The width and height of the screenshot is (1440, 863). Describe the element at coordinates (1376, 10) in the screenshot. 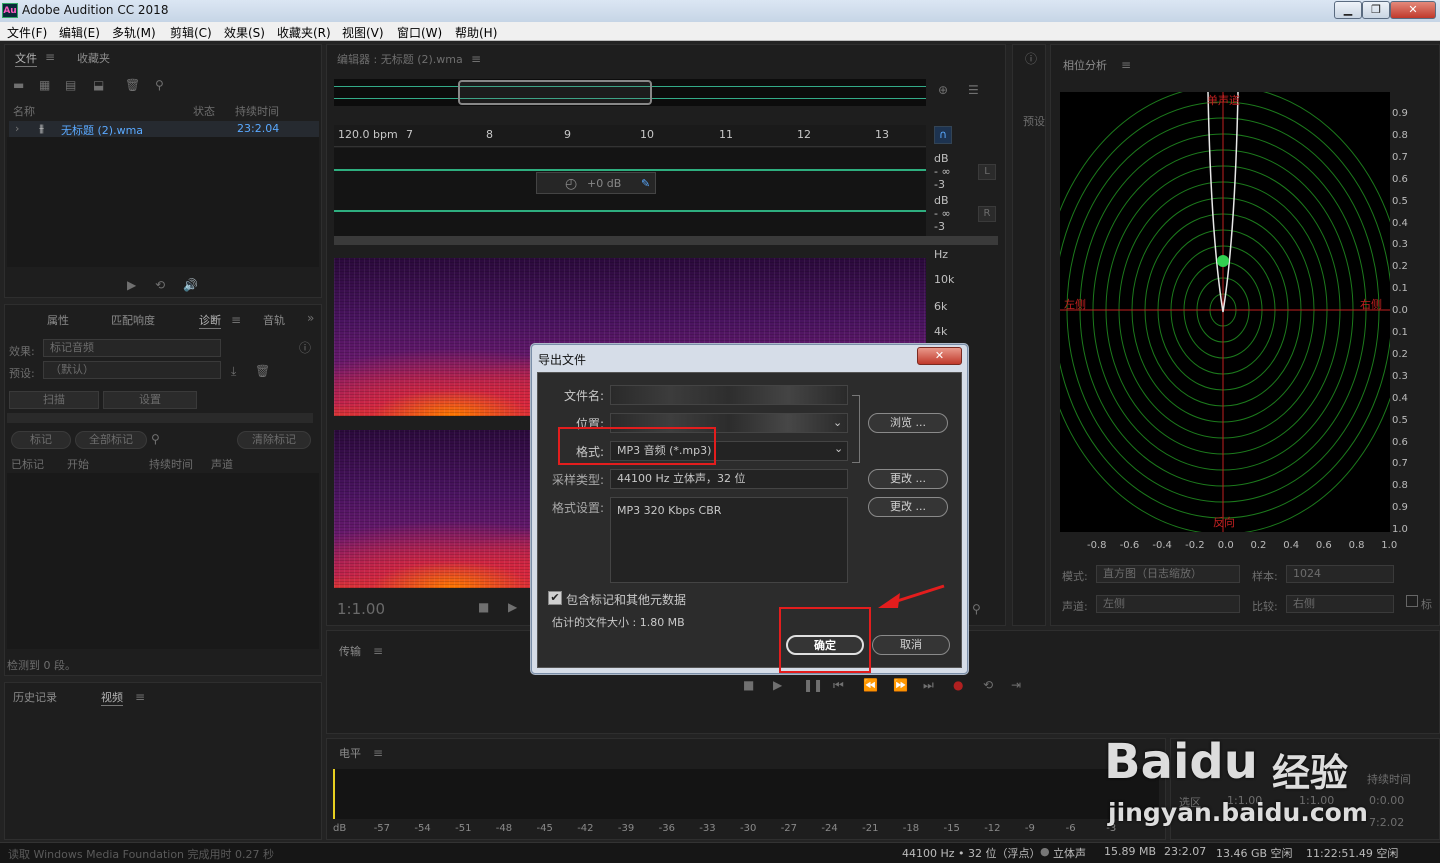

I see `maximize-button: ❐` at that location.